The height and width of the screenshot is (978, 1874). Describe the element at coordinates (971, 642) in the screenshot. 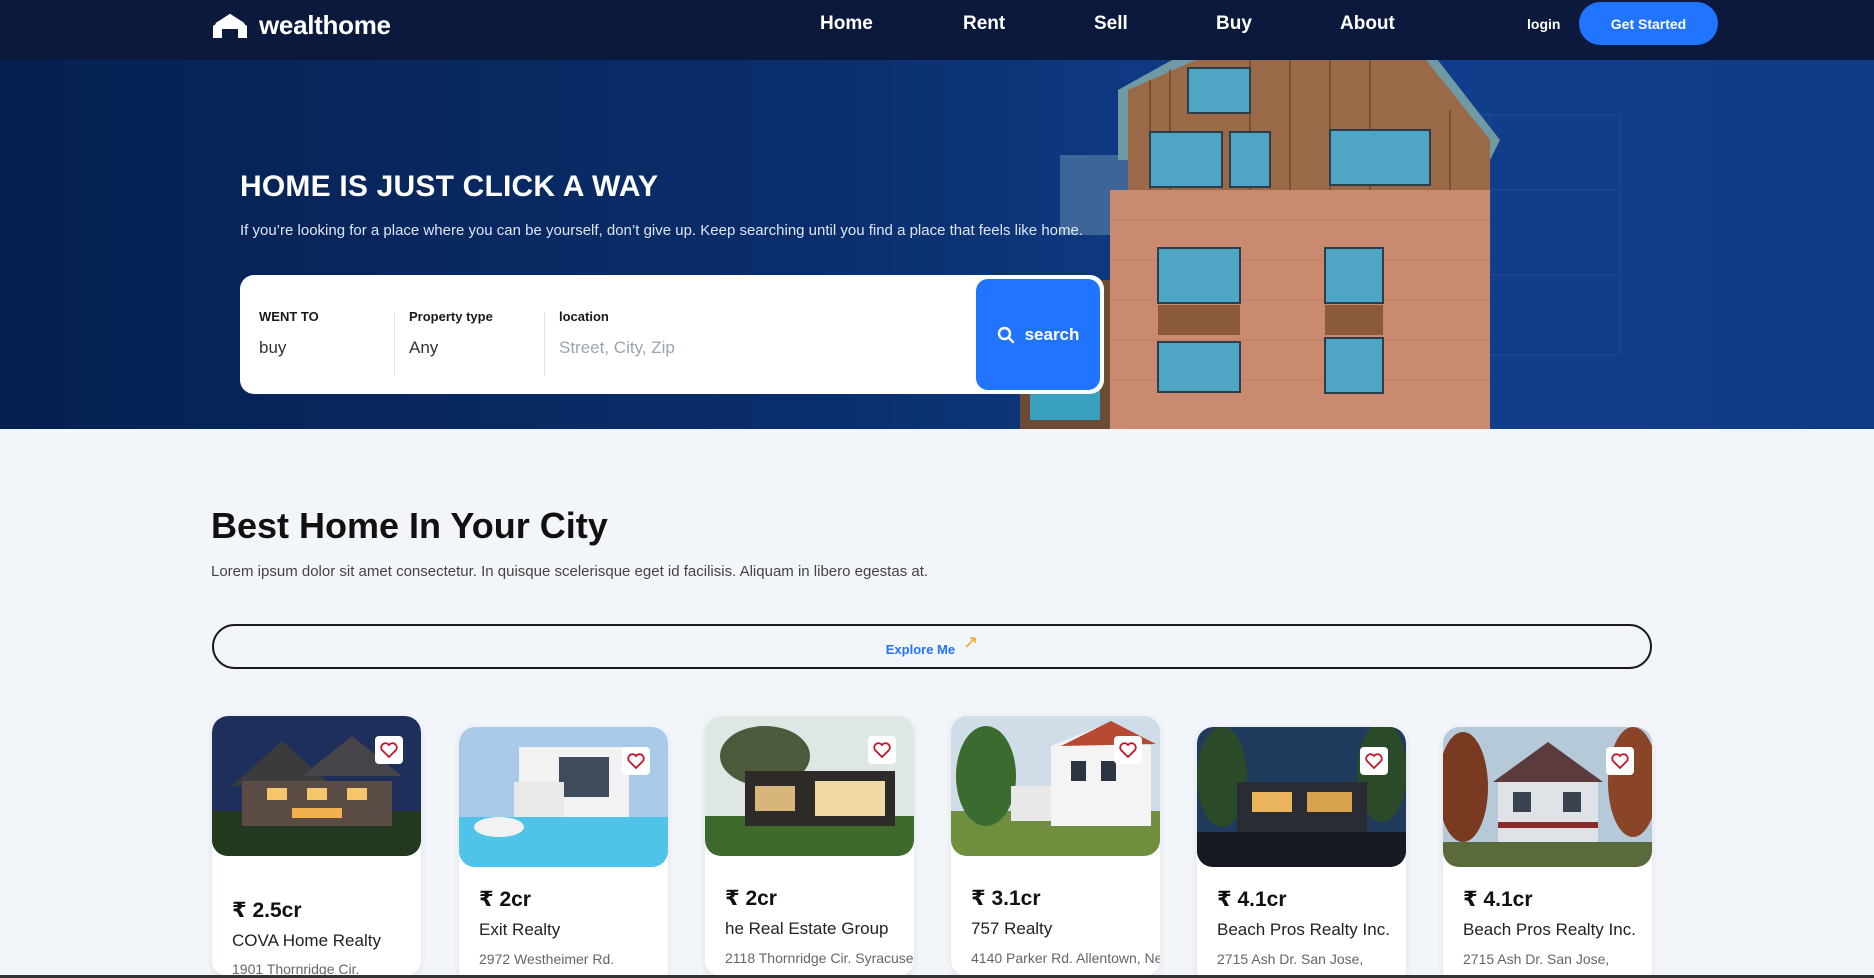

I see `arrow-up-right-icon: ↗` at that location.